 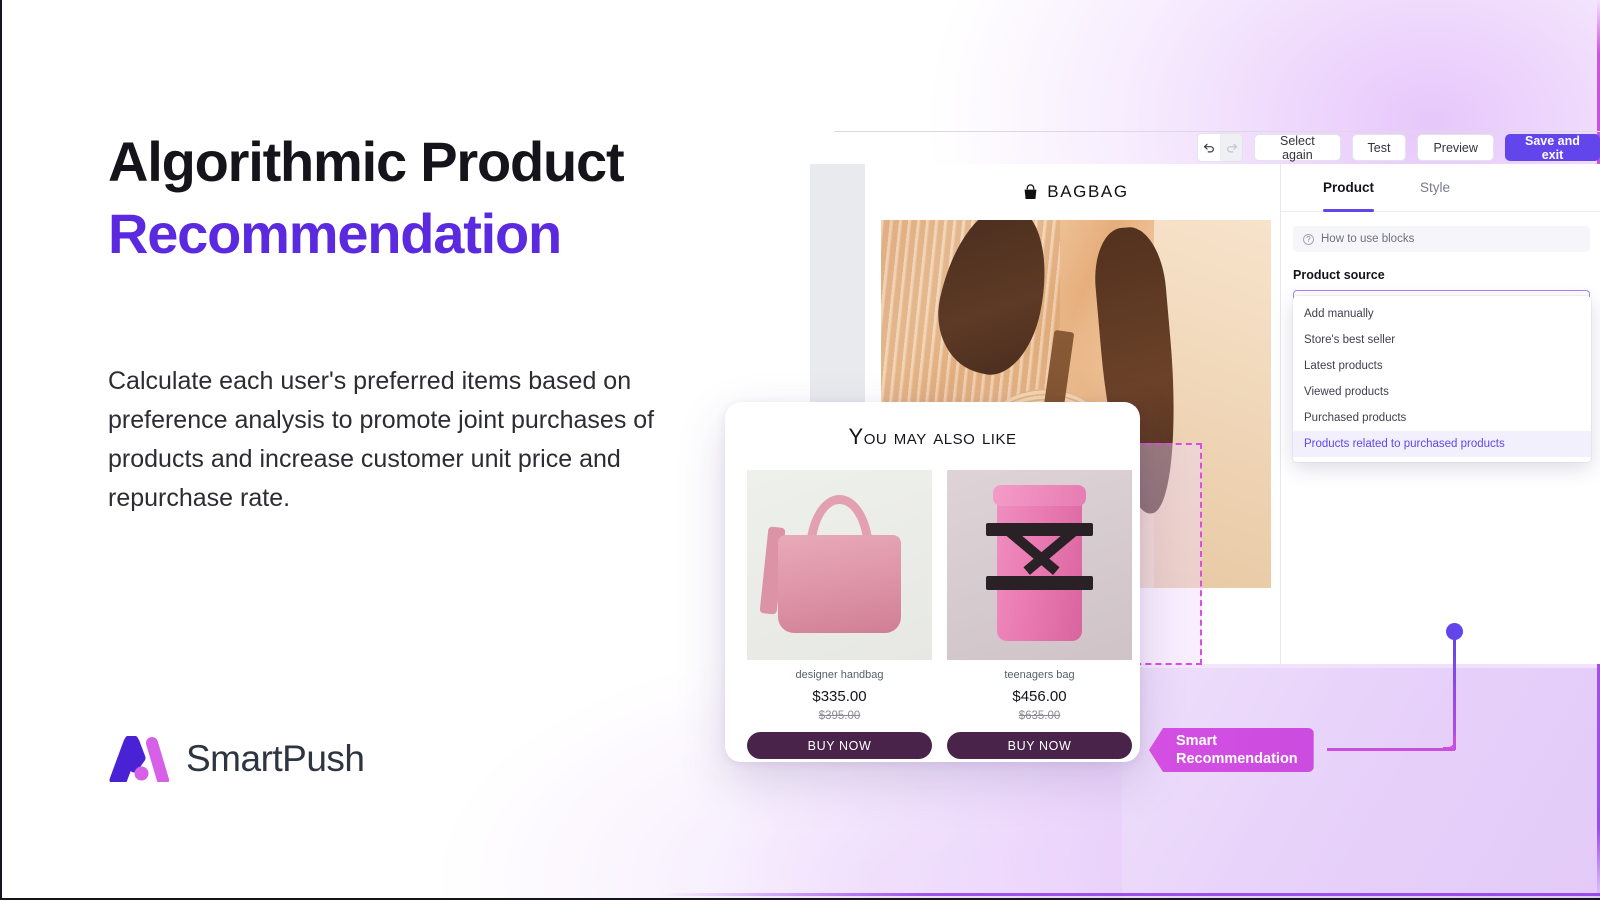 What do you see at coordinates (1237, 759) in the screenshot?
I see `badge-line-2: Recommendation` at bounding box center [1237, 759].